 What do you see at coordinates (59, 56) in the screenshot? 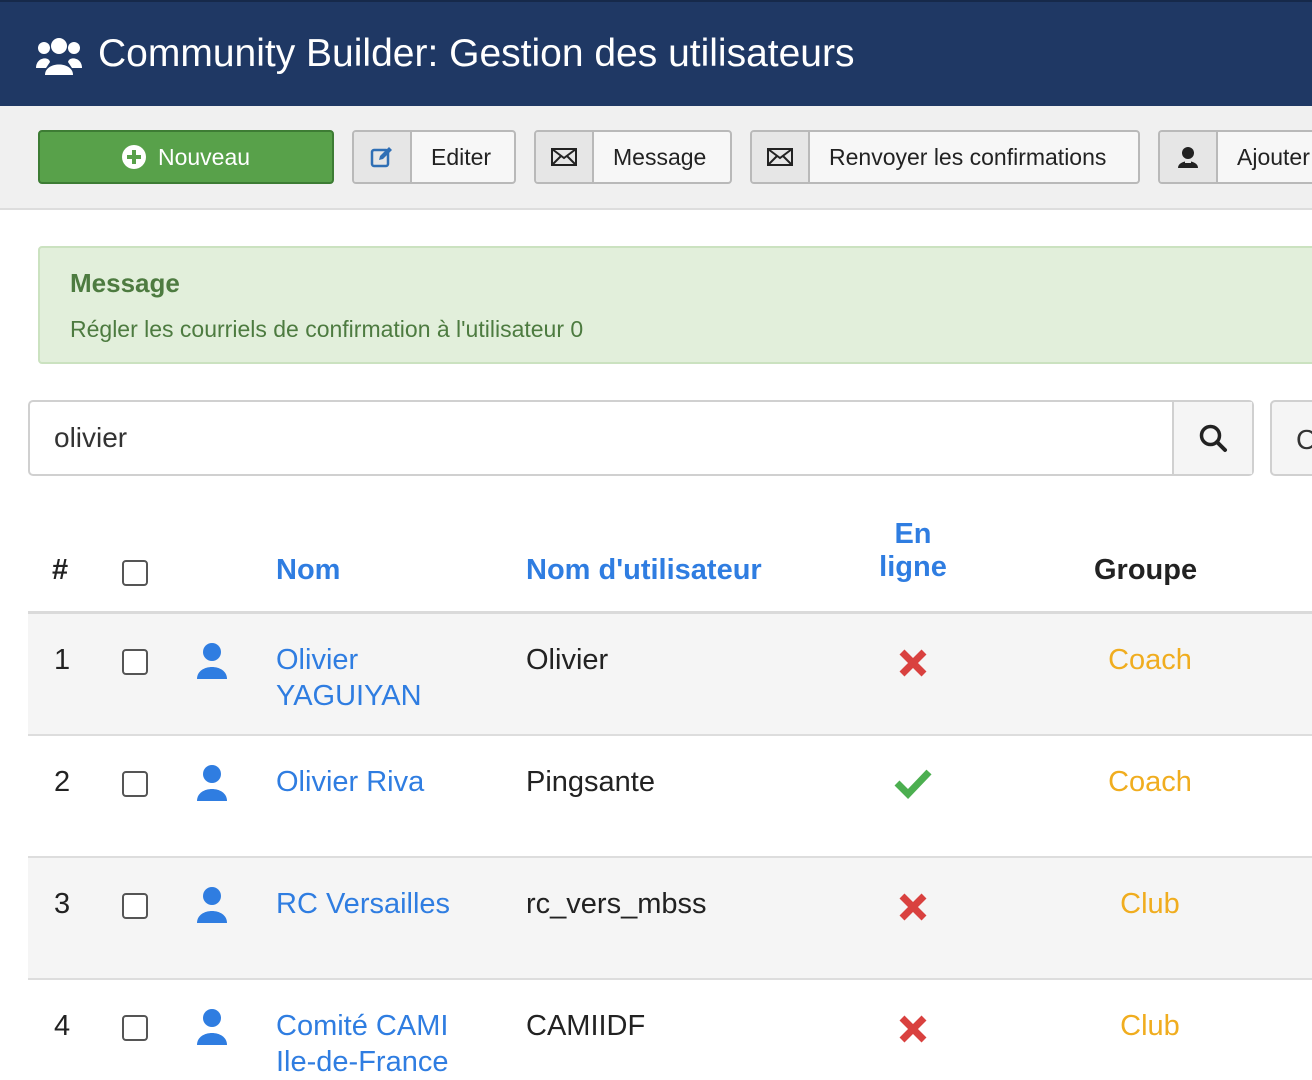
I see `users-icon` at bounding box center [59, 56].